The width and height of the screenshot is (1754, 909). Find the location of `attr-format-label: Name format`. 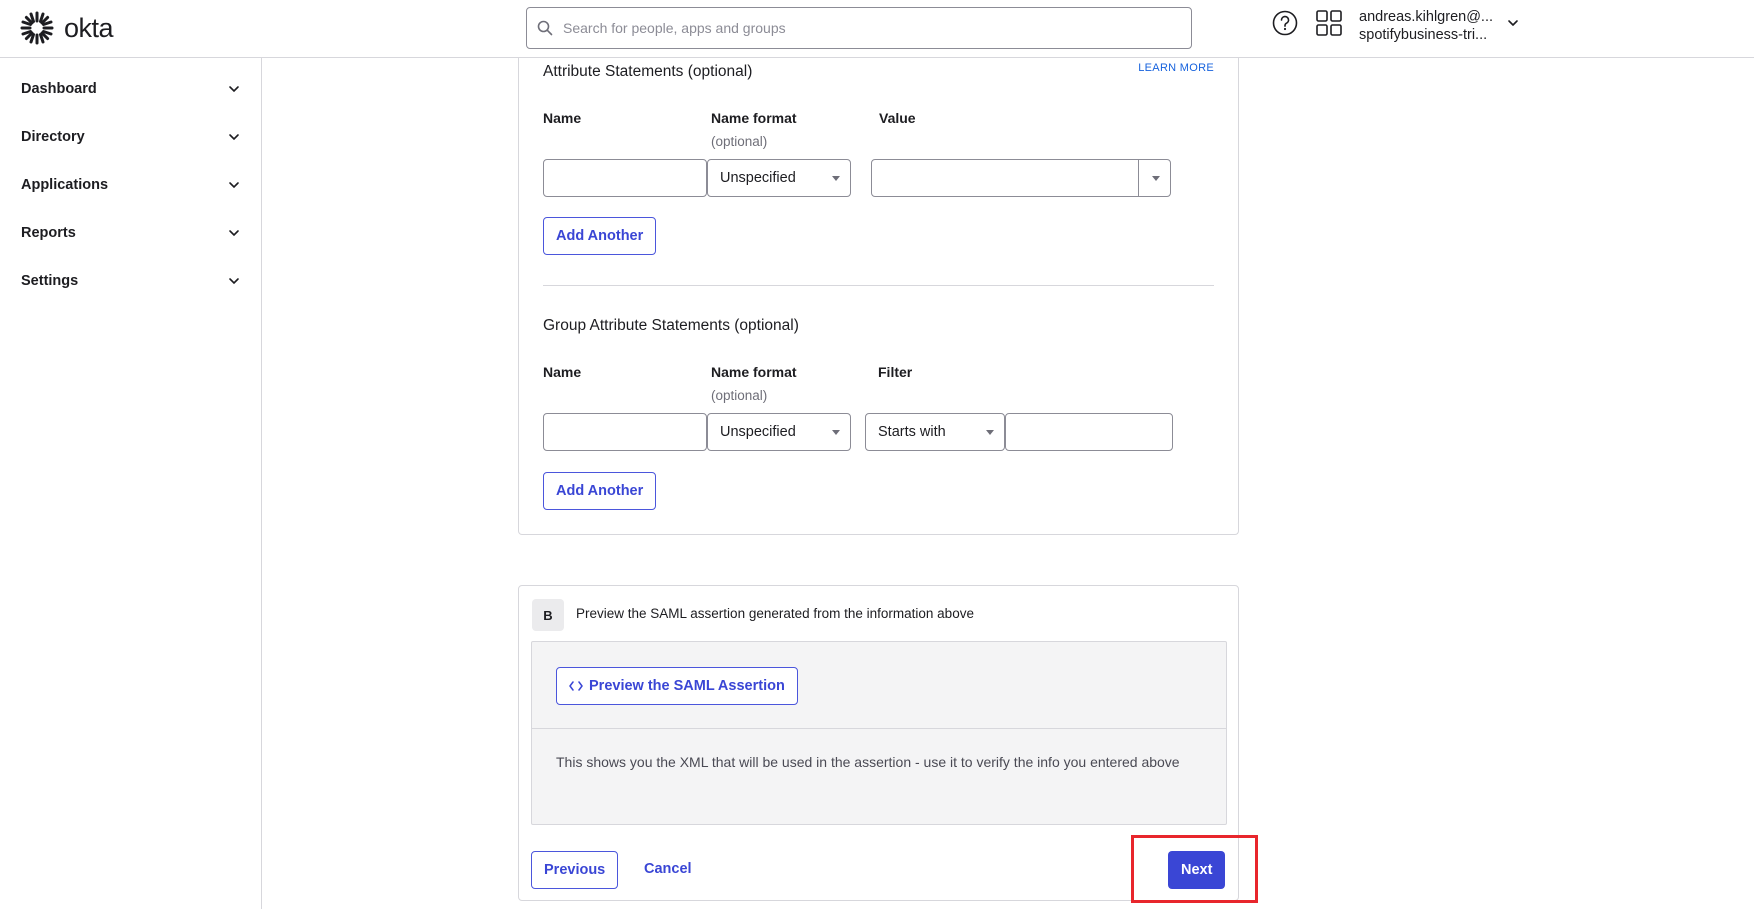

attr-format-label: Name format is located at coordinates (754, 118).